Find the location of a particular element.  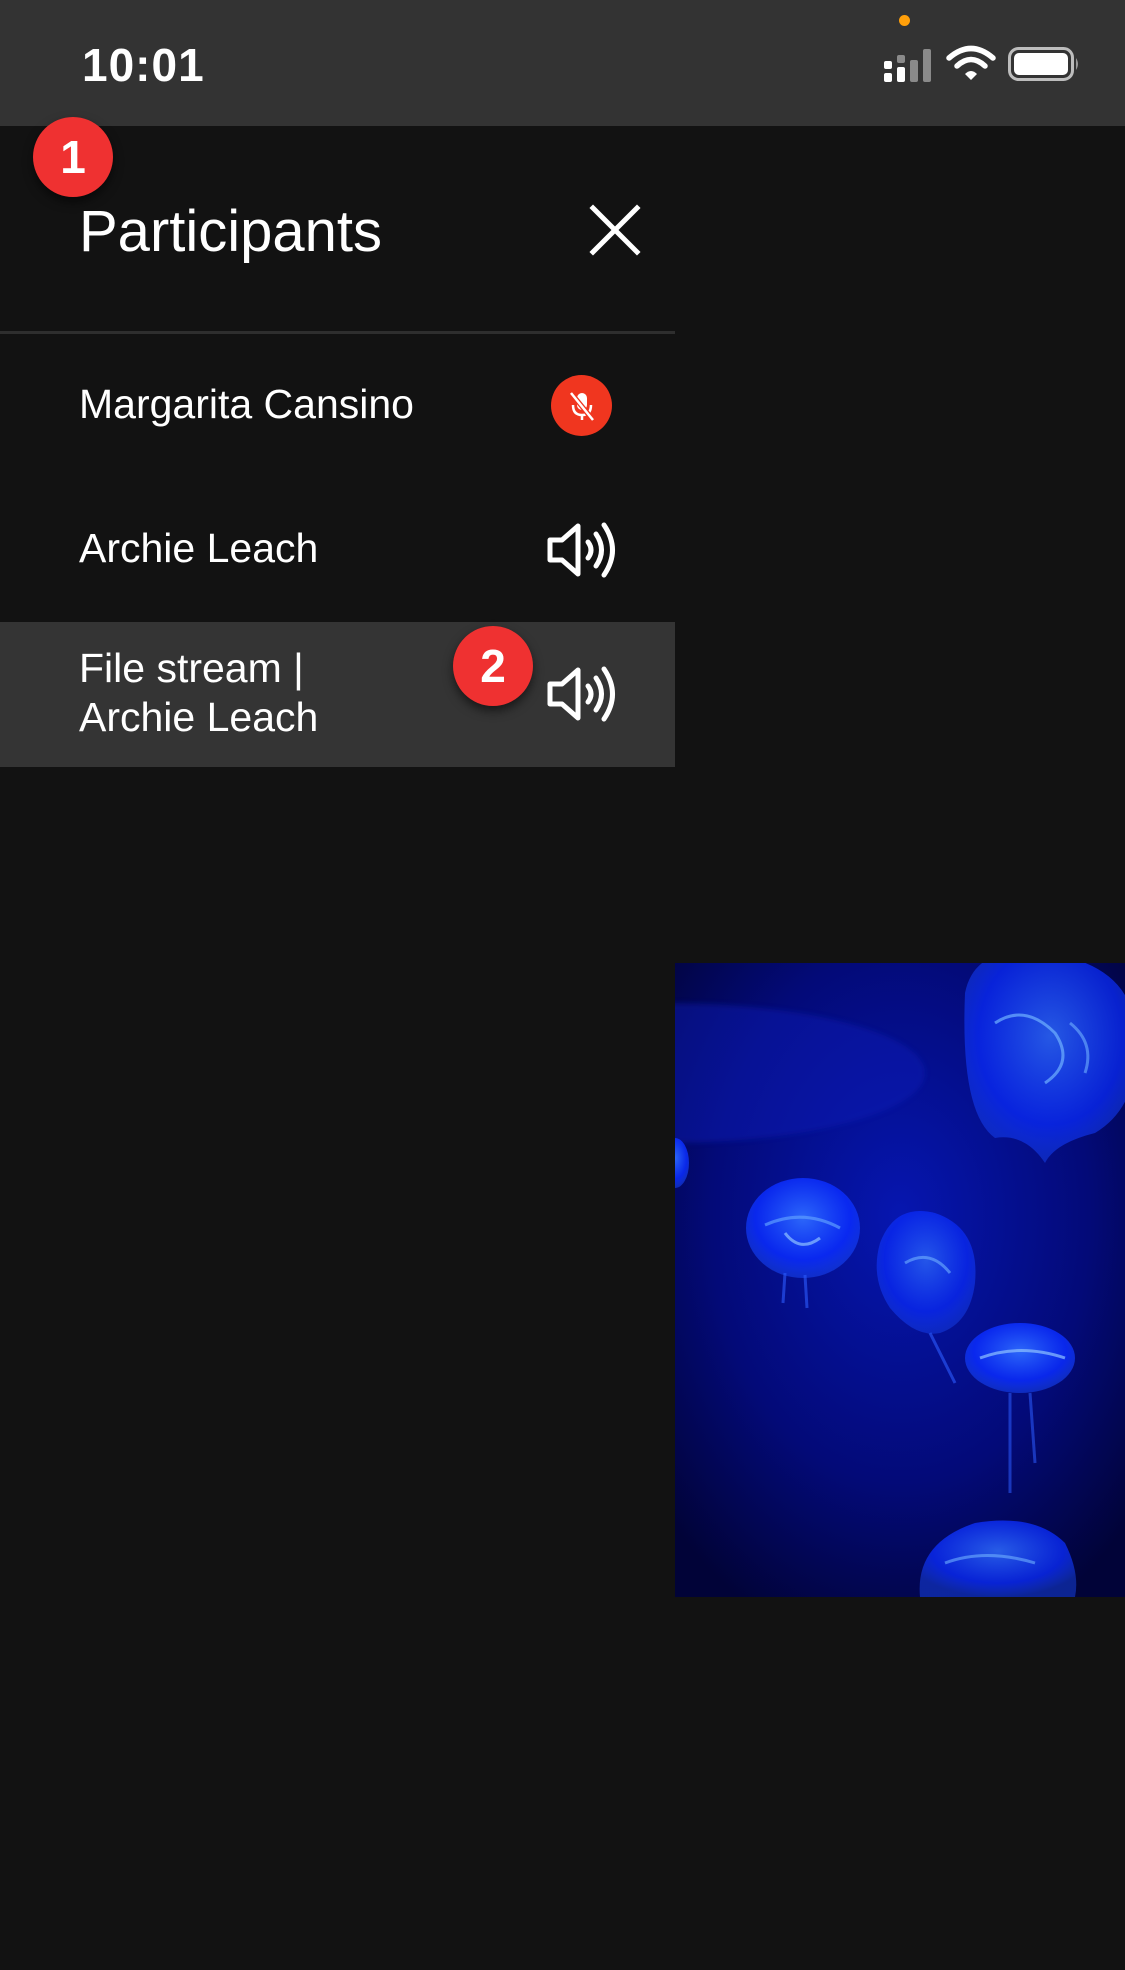

microphone-muted-icon is located at coordinates (581, 405).